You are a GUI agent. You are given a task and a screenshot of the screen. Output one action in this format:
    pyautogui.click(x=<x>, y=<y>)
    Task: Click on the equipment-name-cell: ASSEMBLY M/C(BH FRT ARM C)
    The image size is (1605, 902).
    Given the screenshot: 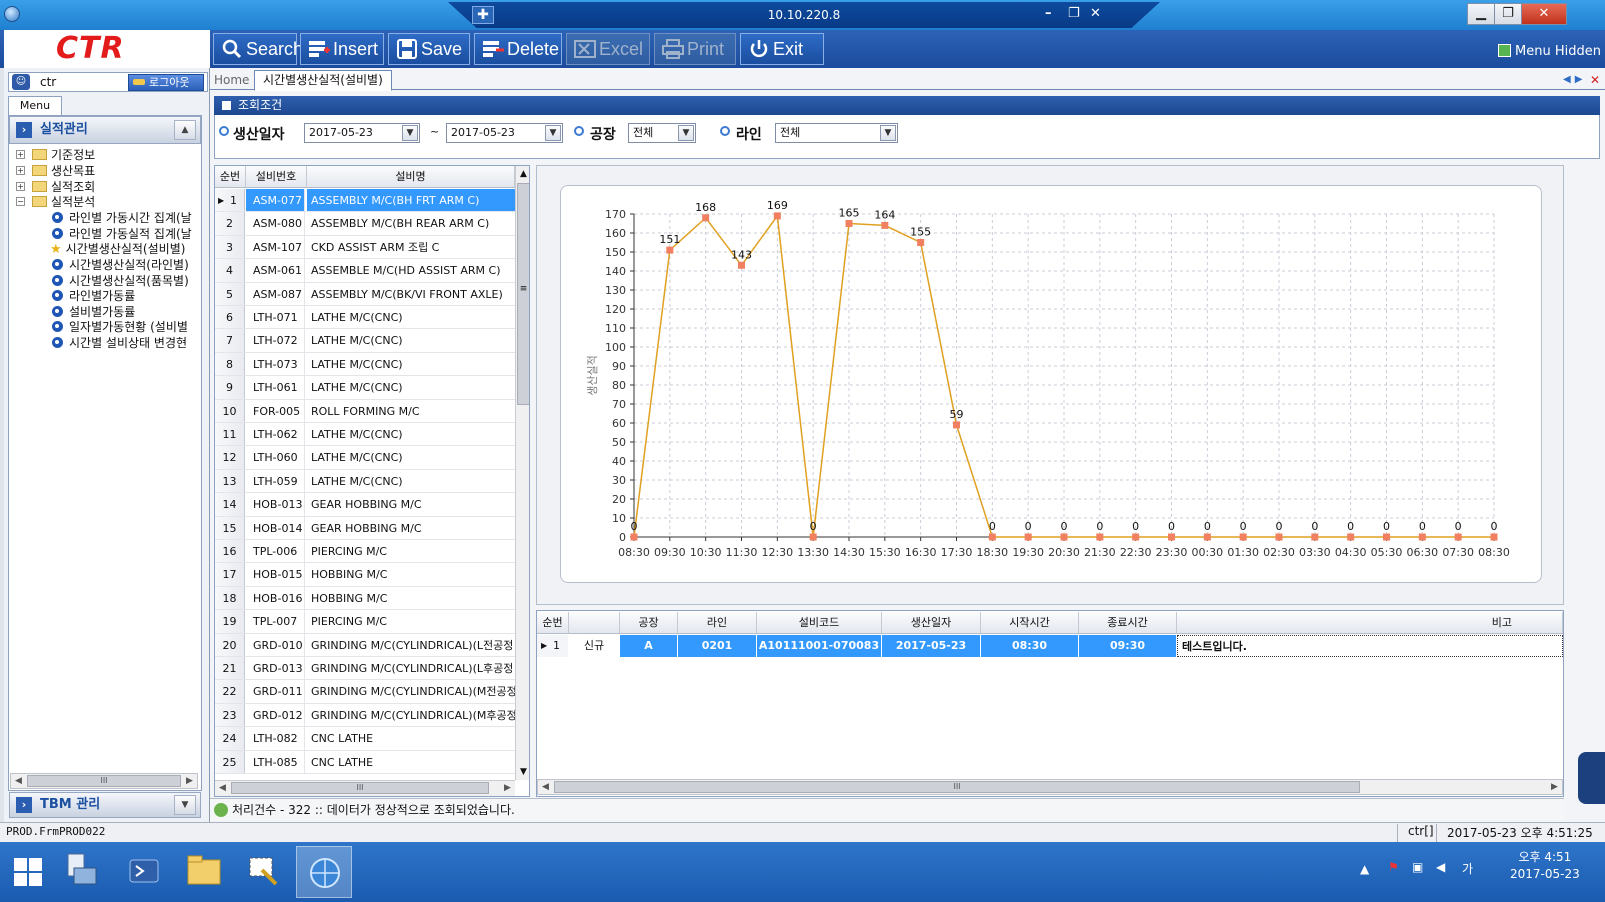 What is the action you would take?
    pyautogui.click(x=411, y=200)
    